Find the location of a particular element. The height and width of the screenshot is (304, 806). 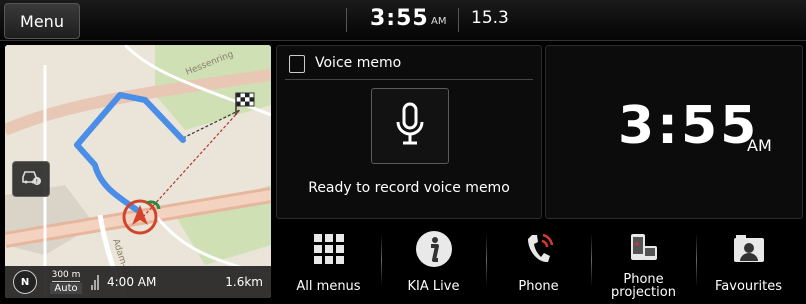

favourites-button: Favourites is located at coordinates (748, 260).